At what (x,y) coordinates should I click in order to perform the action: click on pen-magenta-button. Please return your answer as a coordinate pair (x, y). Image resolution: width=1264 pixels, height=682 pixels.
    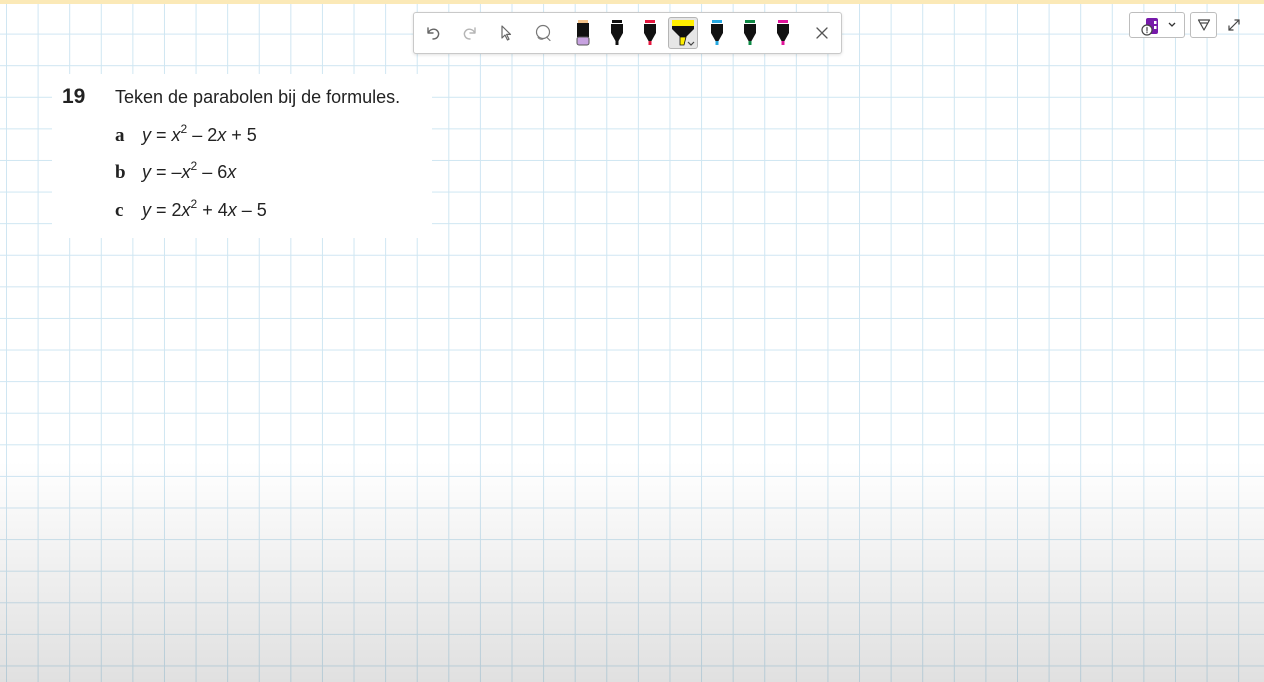
    Looking at the image, I should click on (783, 33).